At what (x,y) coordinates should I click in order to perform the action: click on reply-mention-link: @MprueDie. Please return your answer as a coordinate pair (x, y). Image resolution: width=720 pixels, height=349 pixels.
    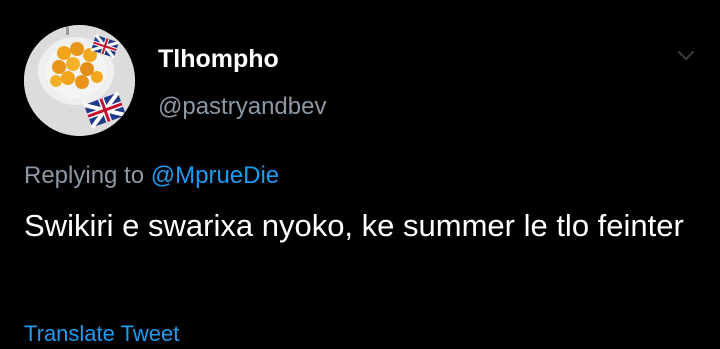
    Looking at the image, I should click on (215, 175).